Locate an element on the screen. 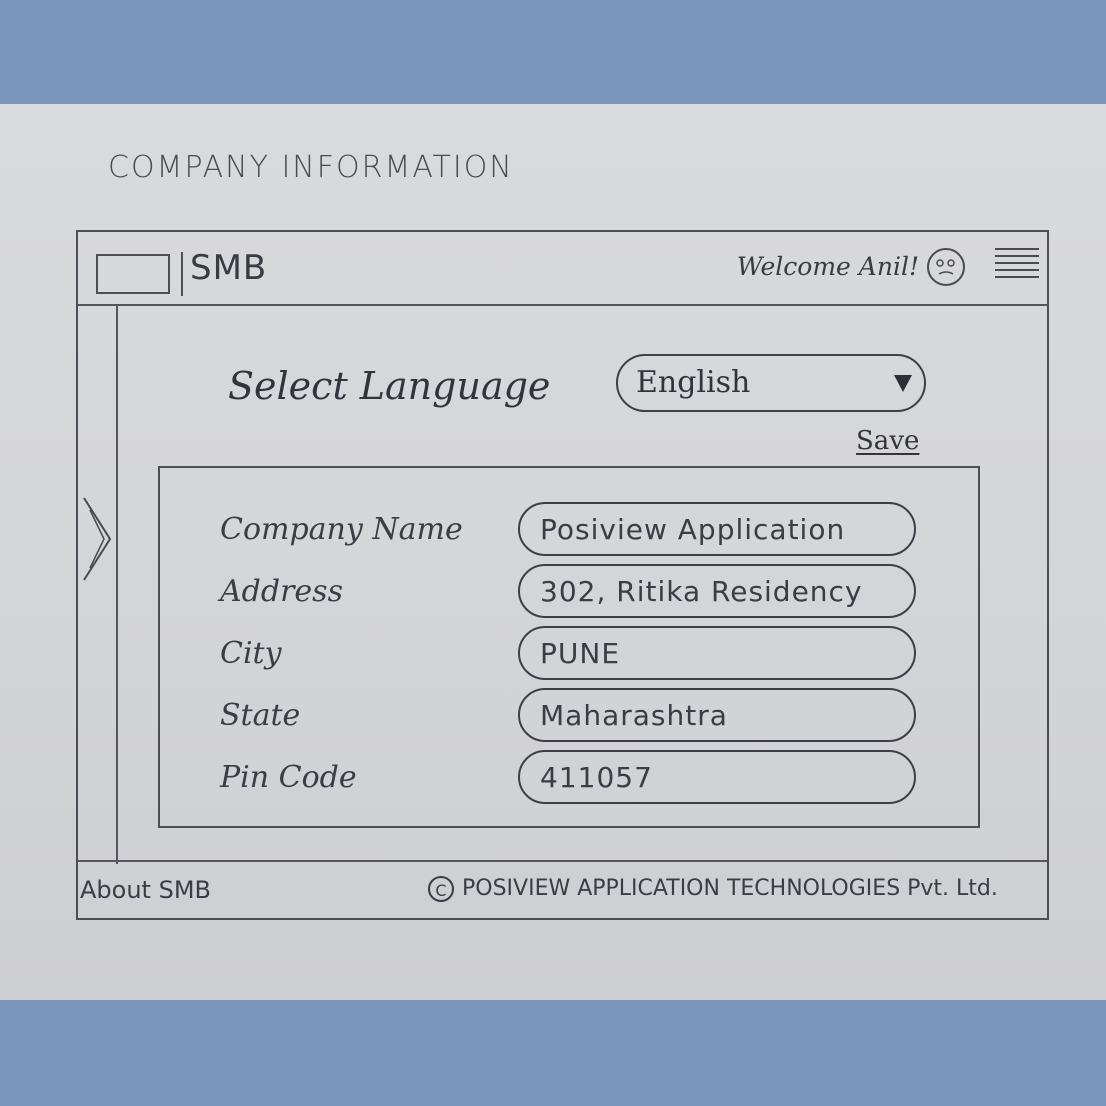 This screenshot has height=1106, width=1106. city-field: PUNE is located at coordinates (717, 653).